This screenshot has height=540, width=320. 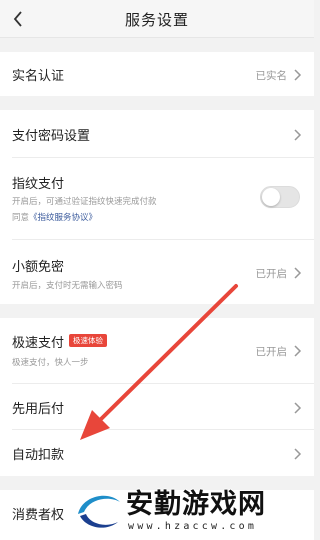 What do you see at coordinates (38, 76) in the screenshot?
I see `real-name-label: 实名认证` at bounding box center [38, 76].